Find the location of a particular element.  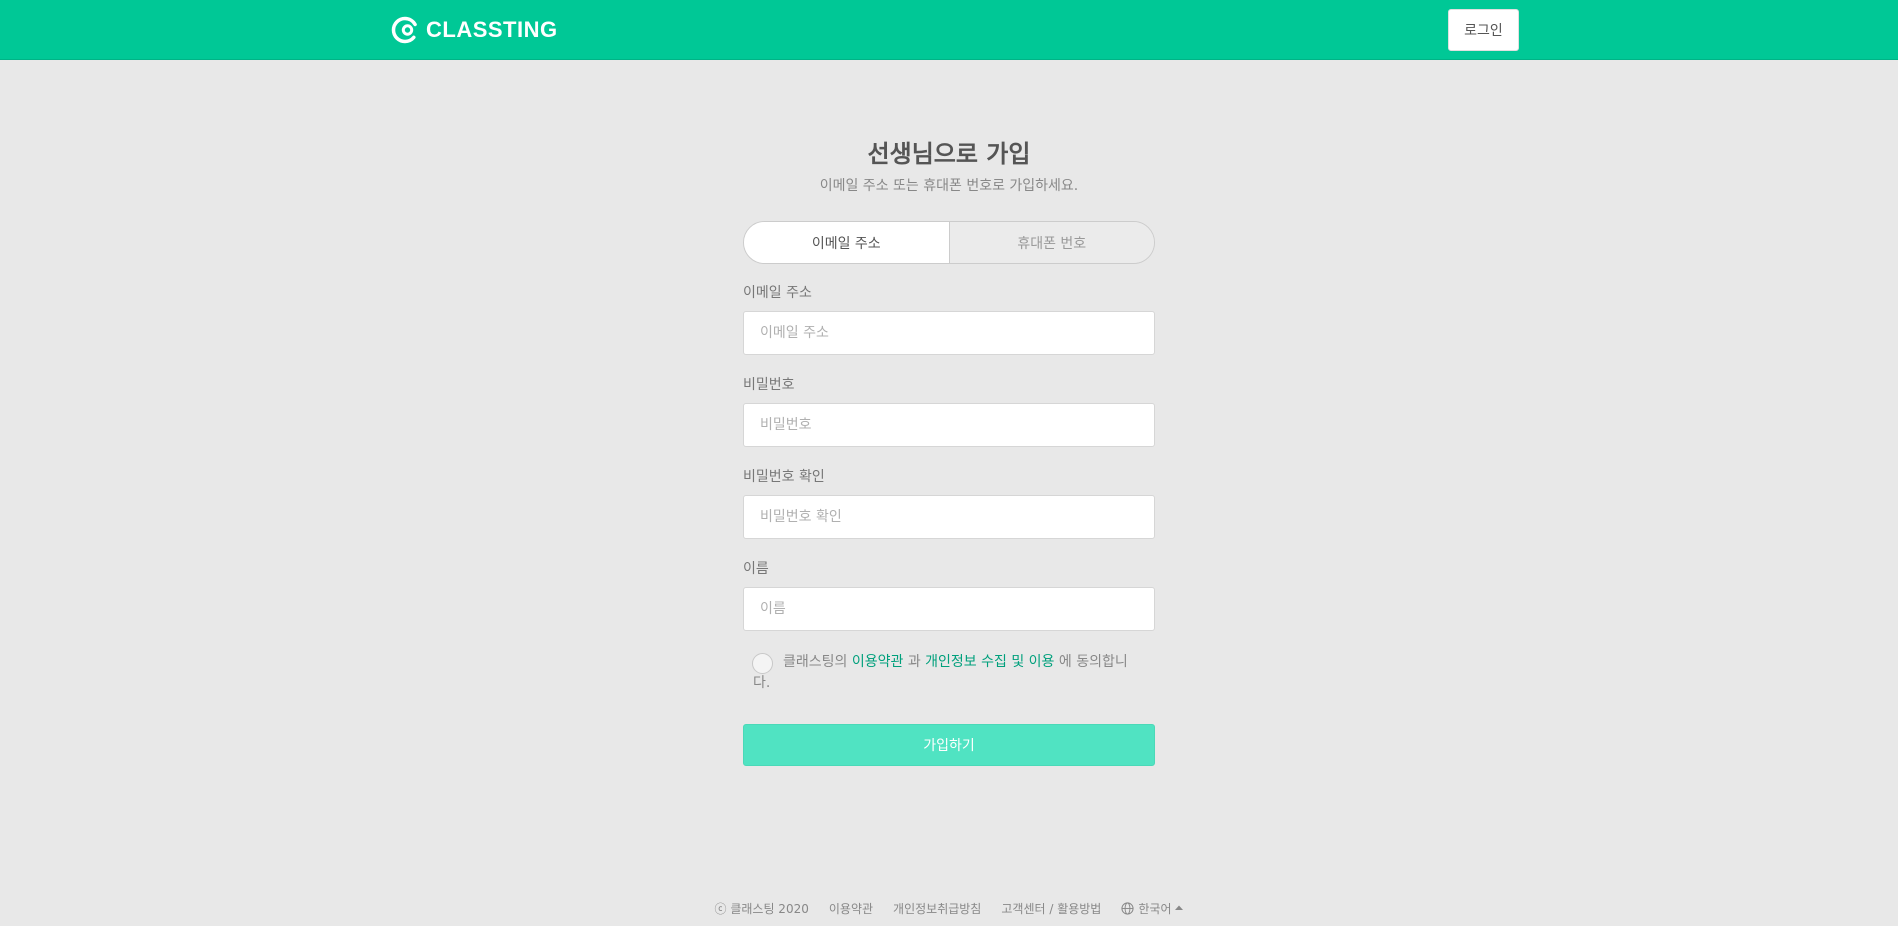

tab-phone: 휴대폰 번호 is located at coordinates (1051, 242).